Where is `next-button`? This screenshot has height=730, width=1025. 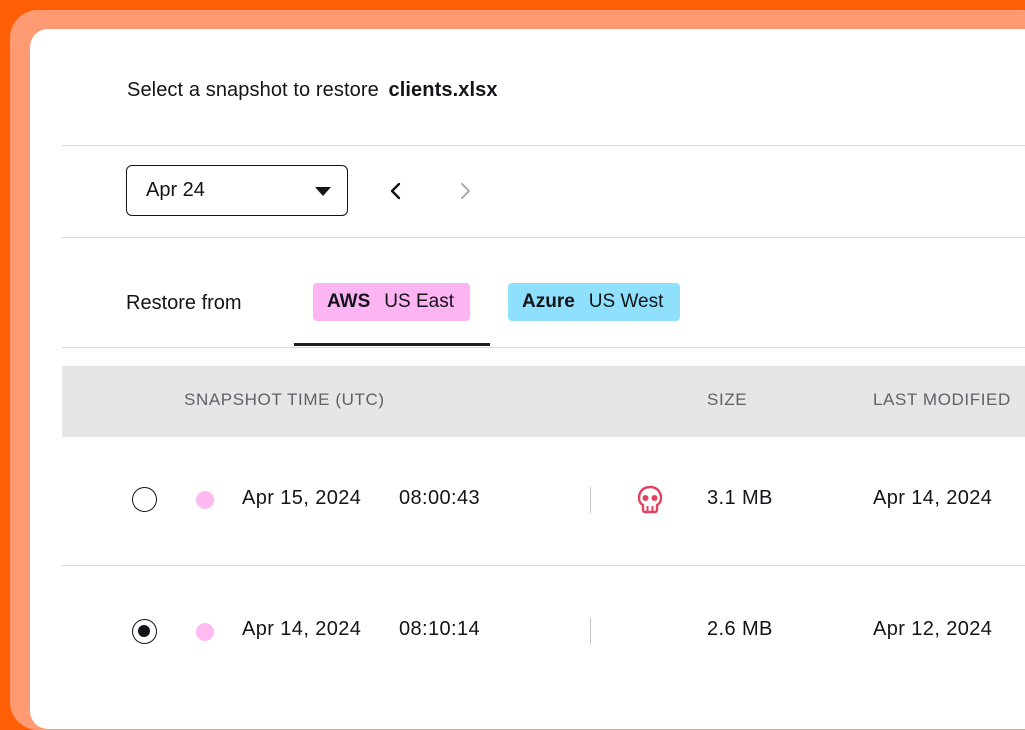 next-button is located at coordinates (465, 191).